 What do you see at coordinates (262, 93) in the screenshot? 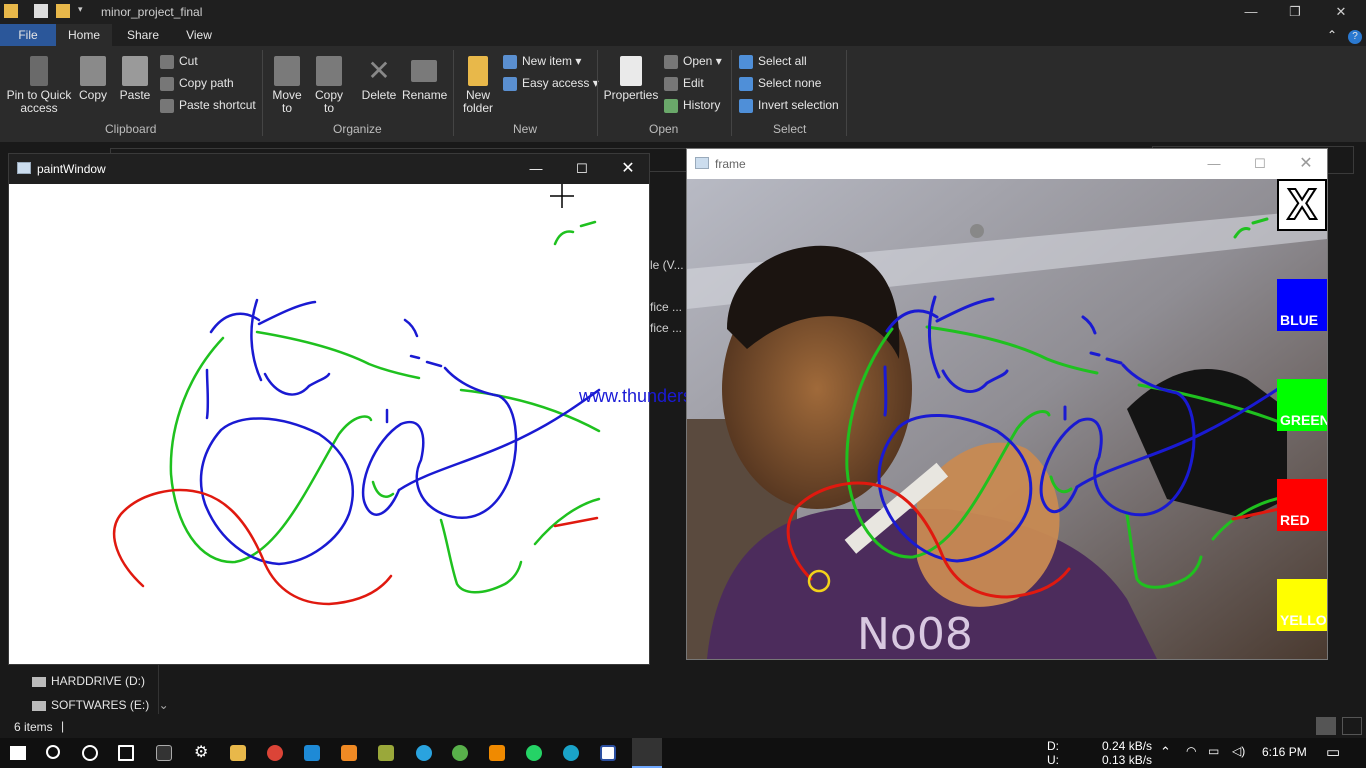
I see `group-separator` at bounding box center [262, 93].